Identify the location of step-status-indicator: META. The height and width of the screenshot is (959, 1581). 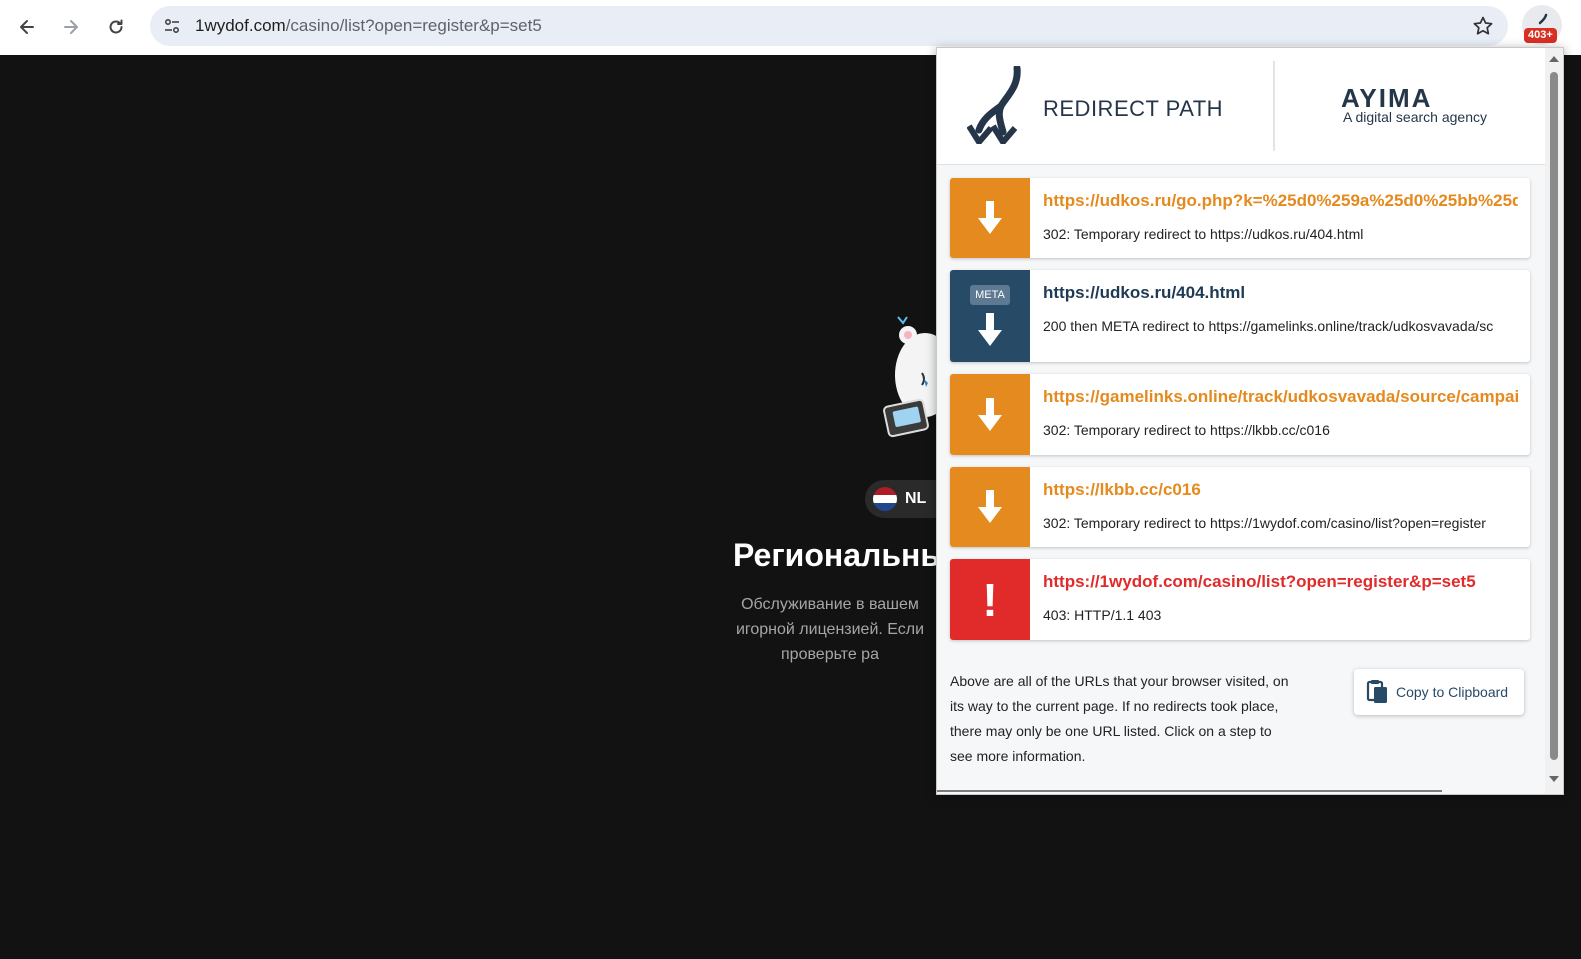
(990, 316).